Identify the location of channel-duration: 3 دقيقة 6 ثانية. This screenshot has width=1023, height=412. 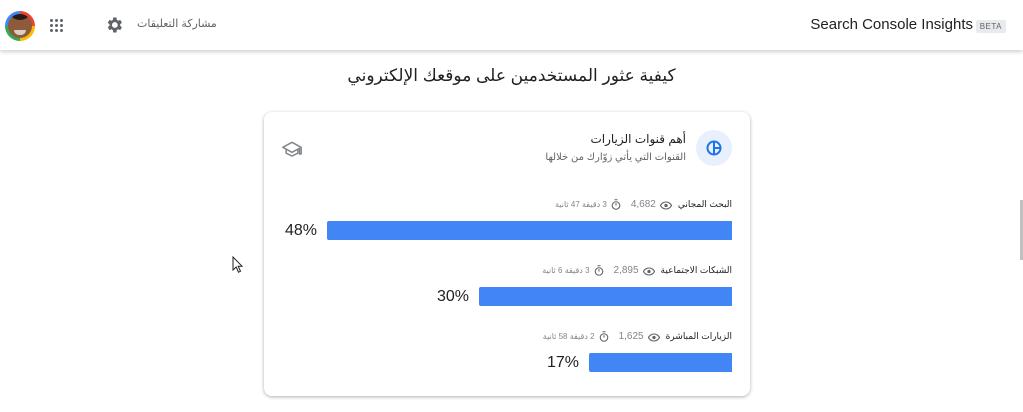
(566, 270).